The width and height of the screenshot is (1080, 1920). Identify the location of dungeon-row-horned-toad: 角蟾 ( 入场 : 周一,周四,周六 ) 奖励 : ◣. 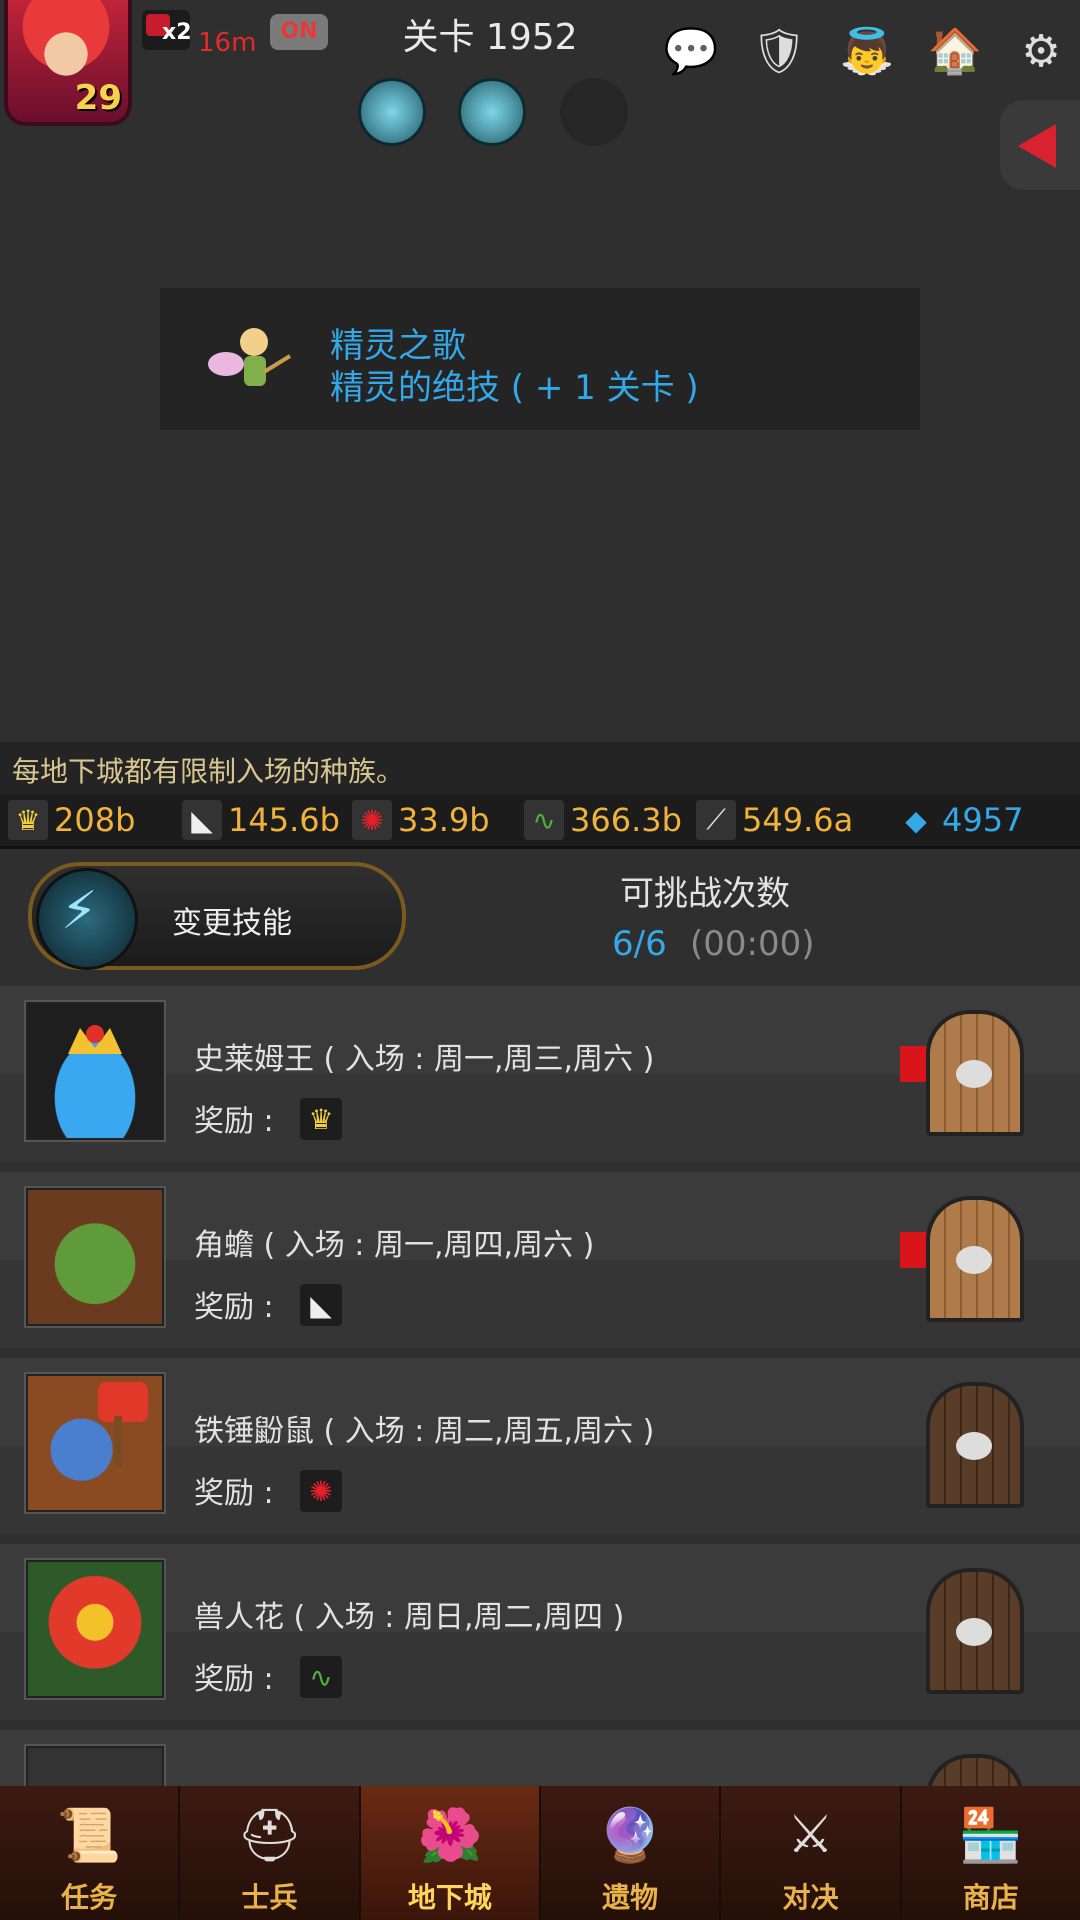
(540, 1260).